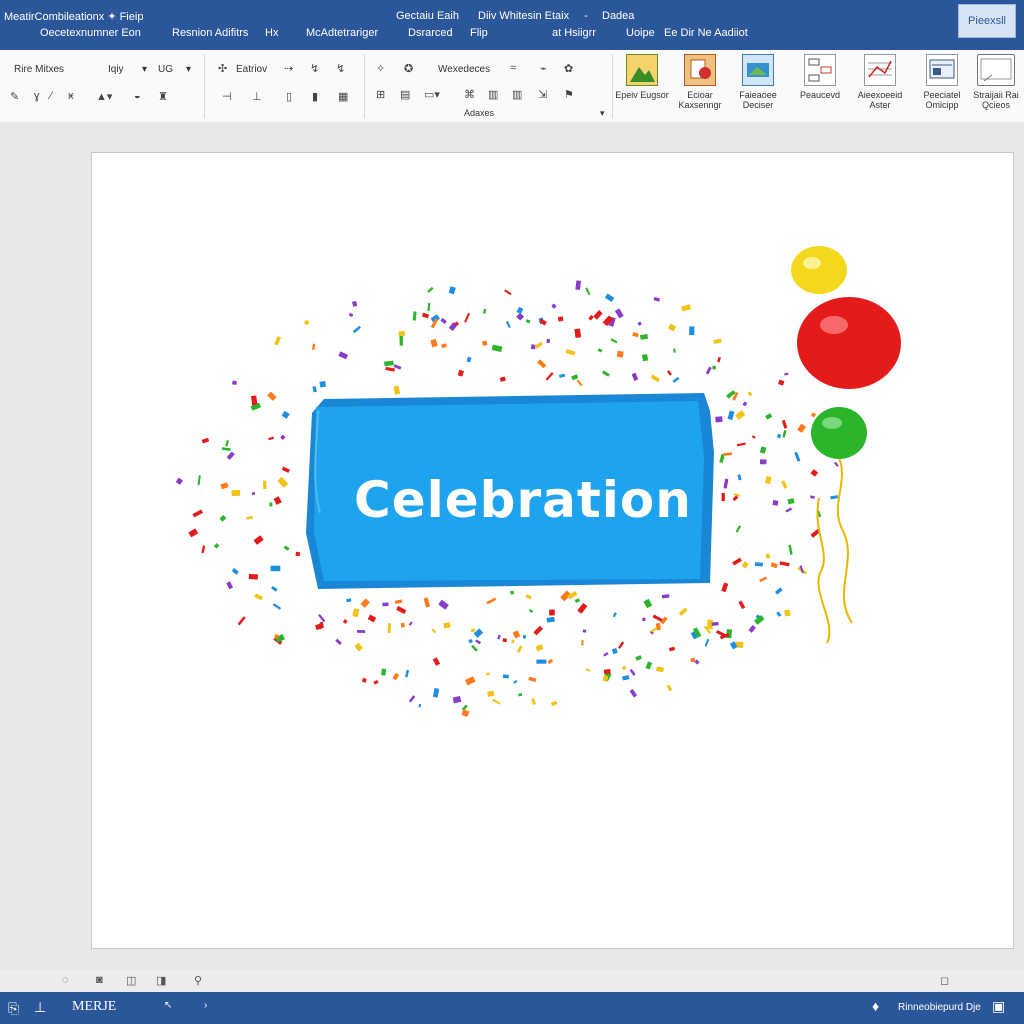  What do you see at coordinates (523, 500) in the screenshot?
I see `banner-text: Celebration` at bounding box center [523, 500].